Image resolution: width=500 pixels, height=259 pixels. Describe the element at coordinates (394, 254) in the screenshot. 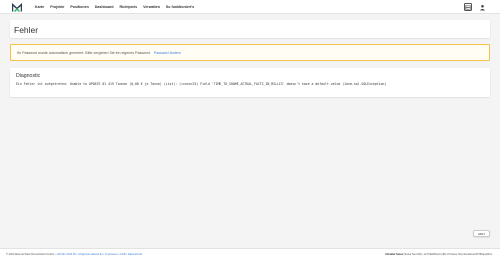

I see `footer-instance-name: Infotafel Suisa` at that location.